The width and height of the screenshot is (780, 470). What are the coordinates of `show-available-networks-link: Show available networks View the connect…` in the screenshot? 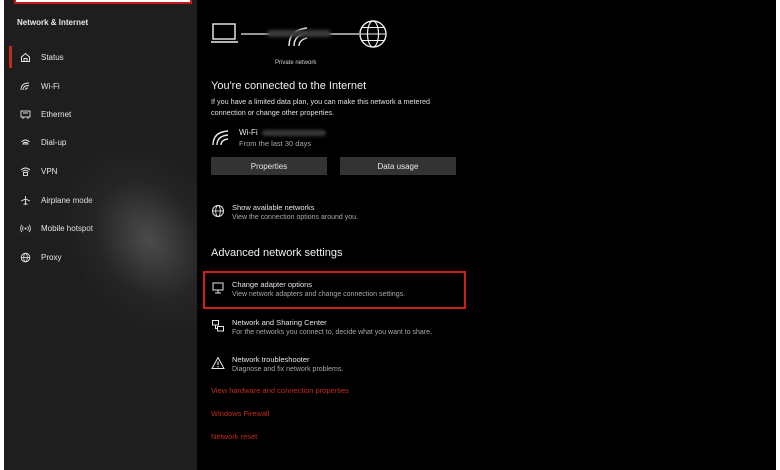 It's located at (284, 213).